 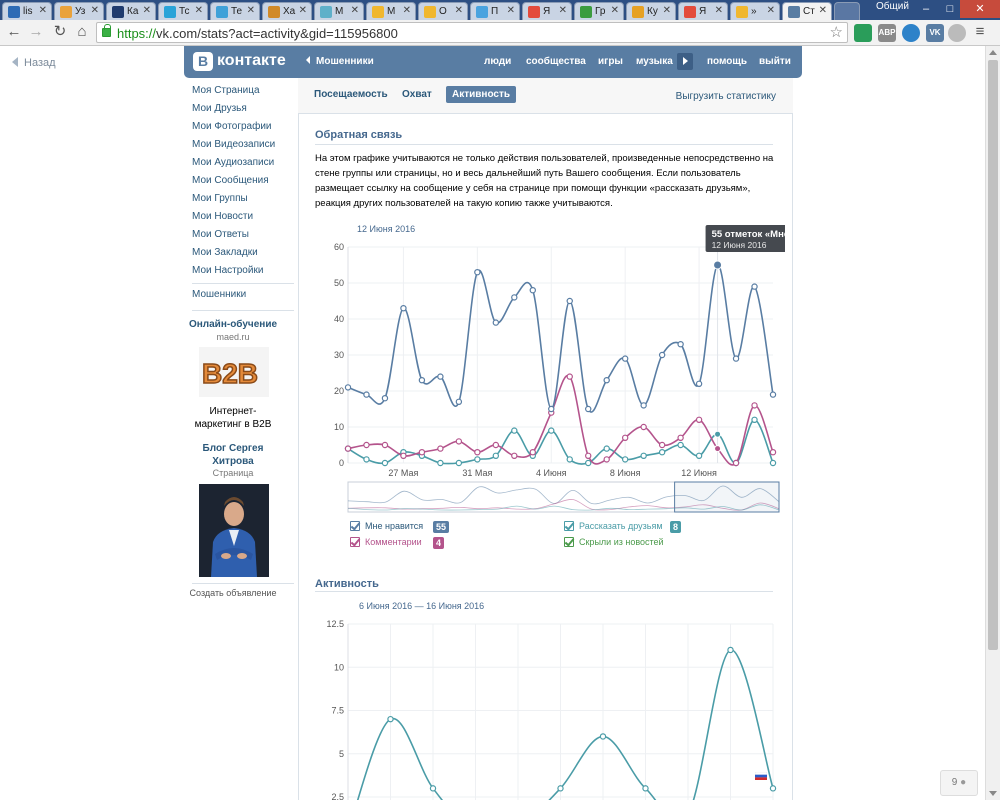 What do you see at coordinates (227, 270) in the screenshot?
I see `sidebar-item-settings: Мои Настройки` at bounding box center [227, 270].